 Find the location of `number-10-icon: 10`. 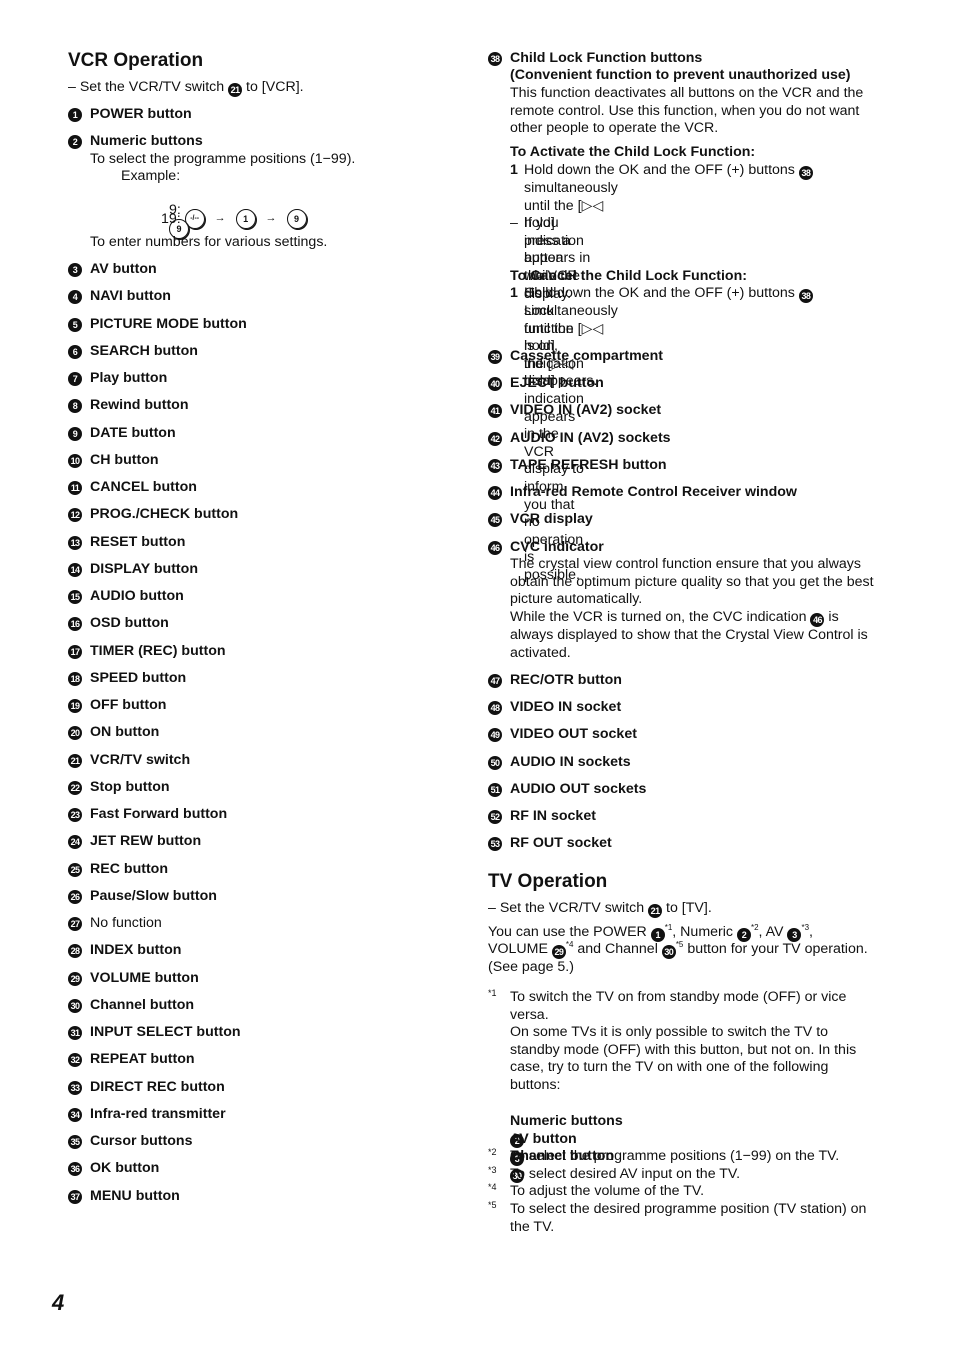

number-10-icon: 10 is located at coordinates (75, 460).